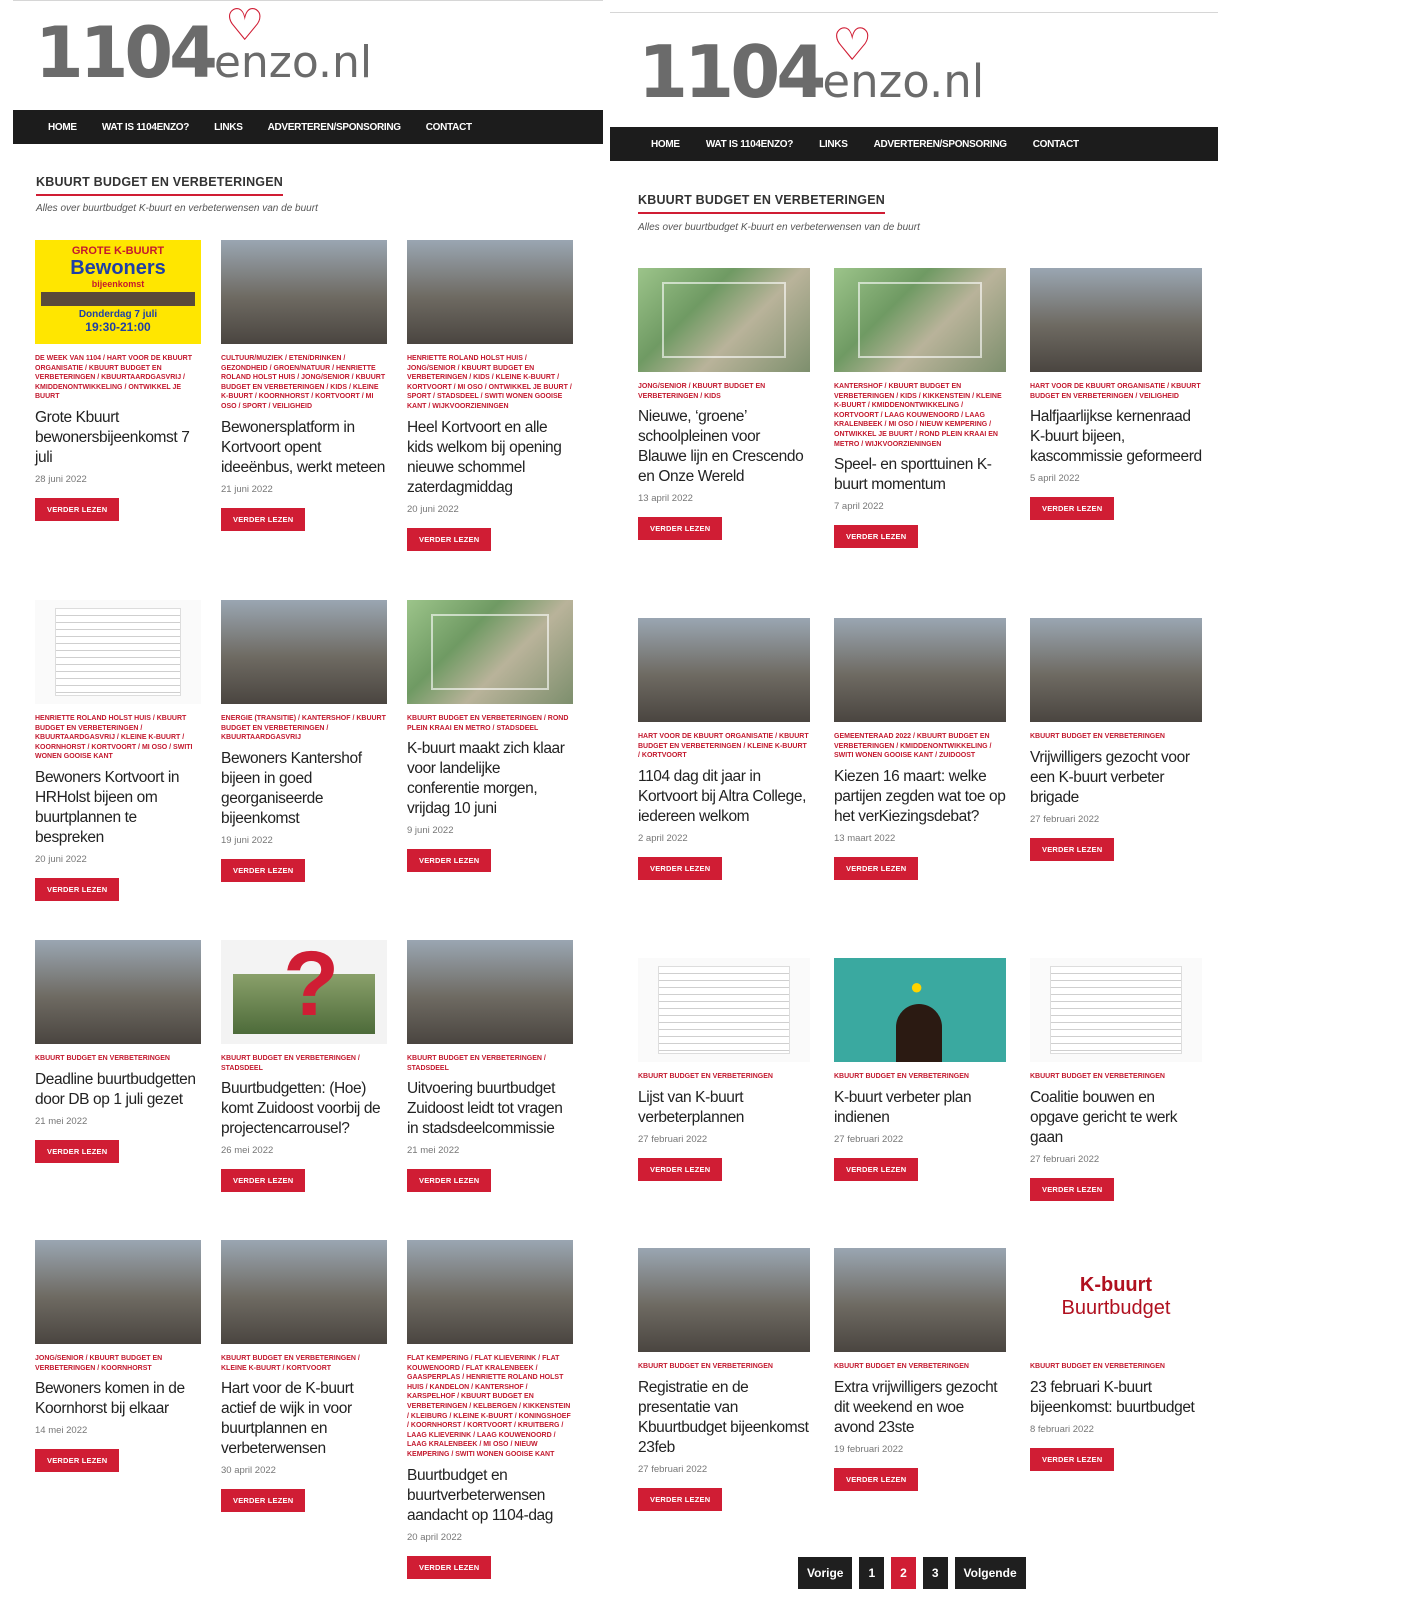  Describe the element at coordinates (146, 127) in the screenshot. I see `nav-about: WAT IS 1104ENZO?` at that location.